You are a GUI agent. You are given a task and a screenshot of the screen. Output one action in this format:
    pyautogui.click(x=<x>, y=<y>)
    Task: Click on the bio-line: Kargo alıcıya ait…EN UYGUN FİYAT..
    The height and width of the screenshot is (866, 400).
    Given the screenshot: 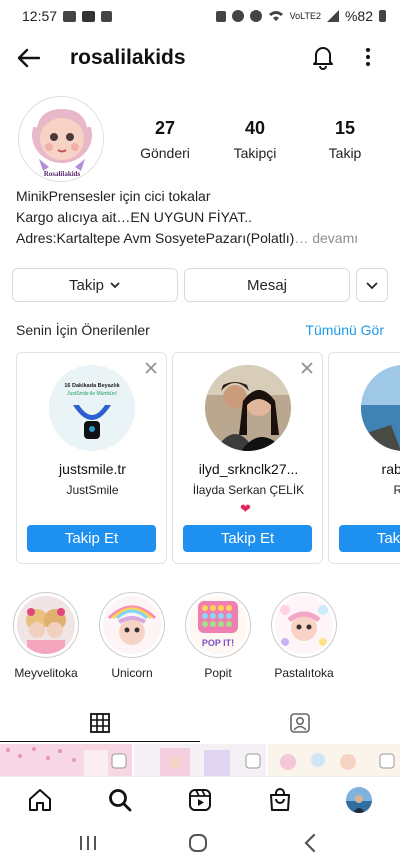 What is the action you would take?
    pyautogui.click(x=134, y=217)
    